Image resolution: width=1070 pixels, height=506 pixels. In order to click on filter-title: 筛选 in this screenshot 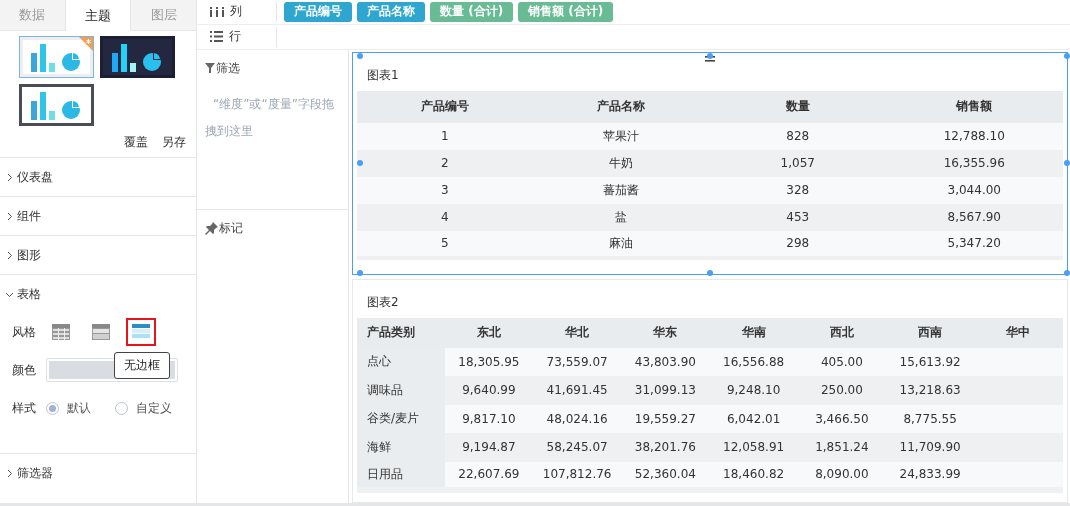, I will do `click(228, 68)`.